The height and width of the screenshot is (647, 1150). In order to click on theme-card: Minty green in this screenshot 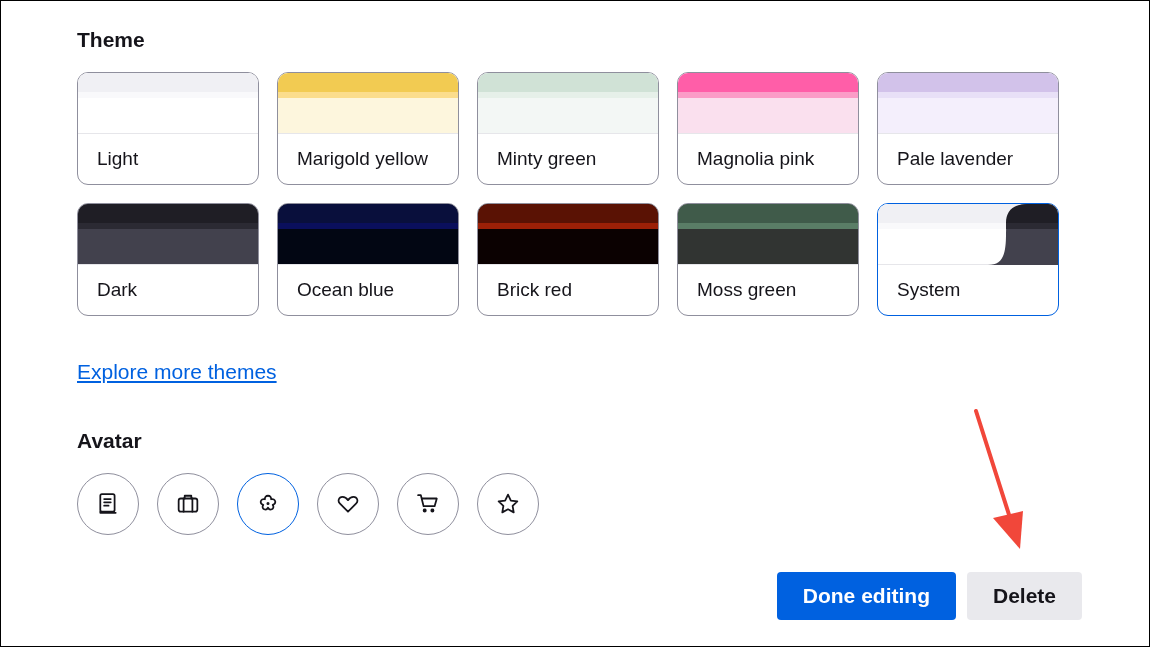, I will do `click(568, 129)`.